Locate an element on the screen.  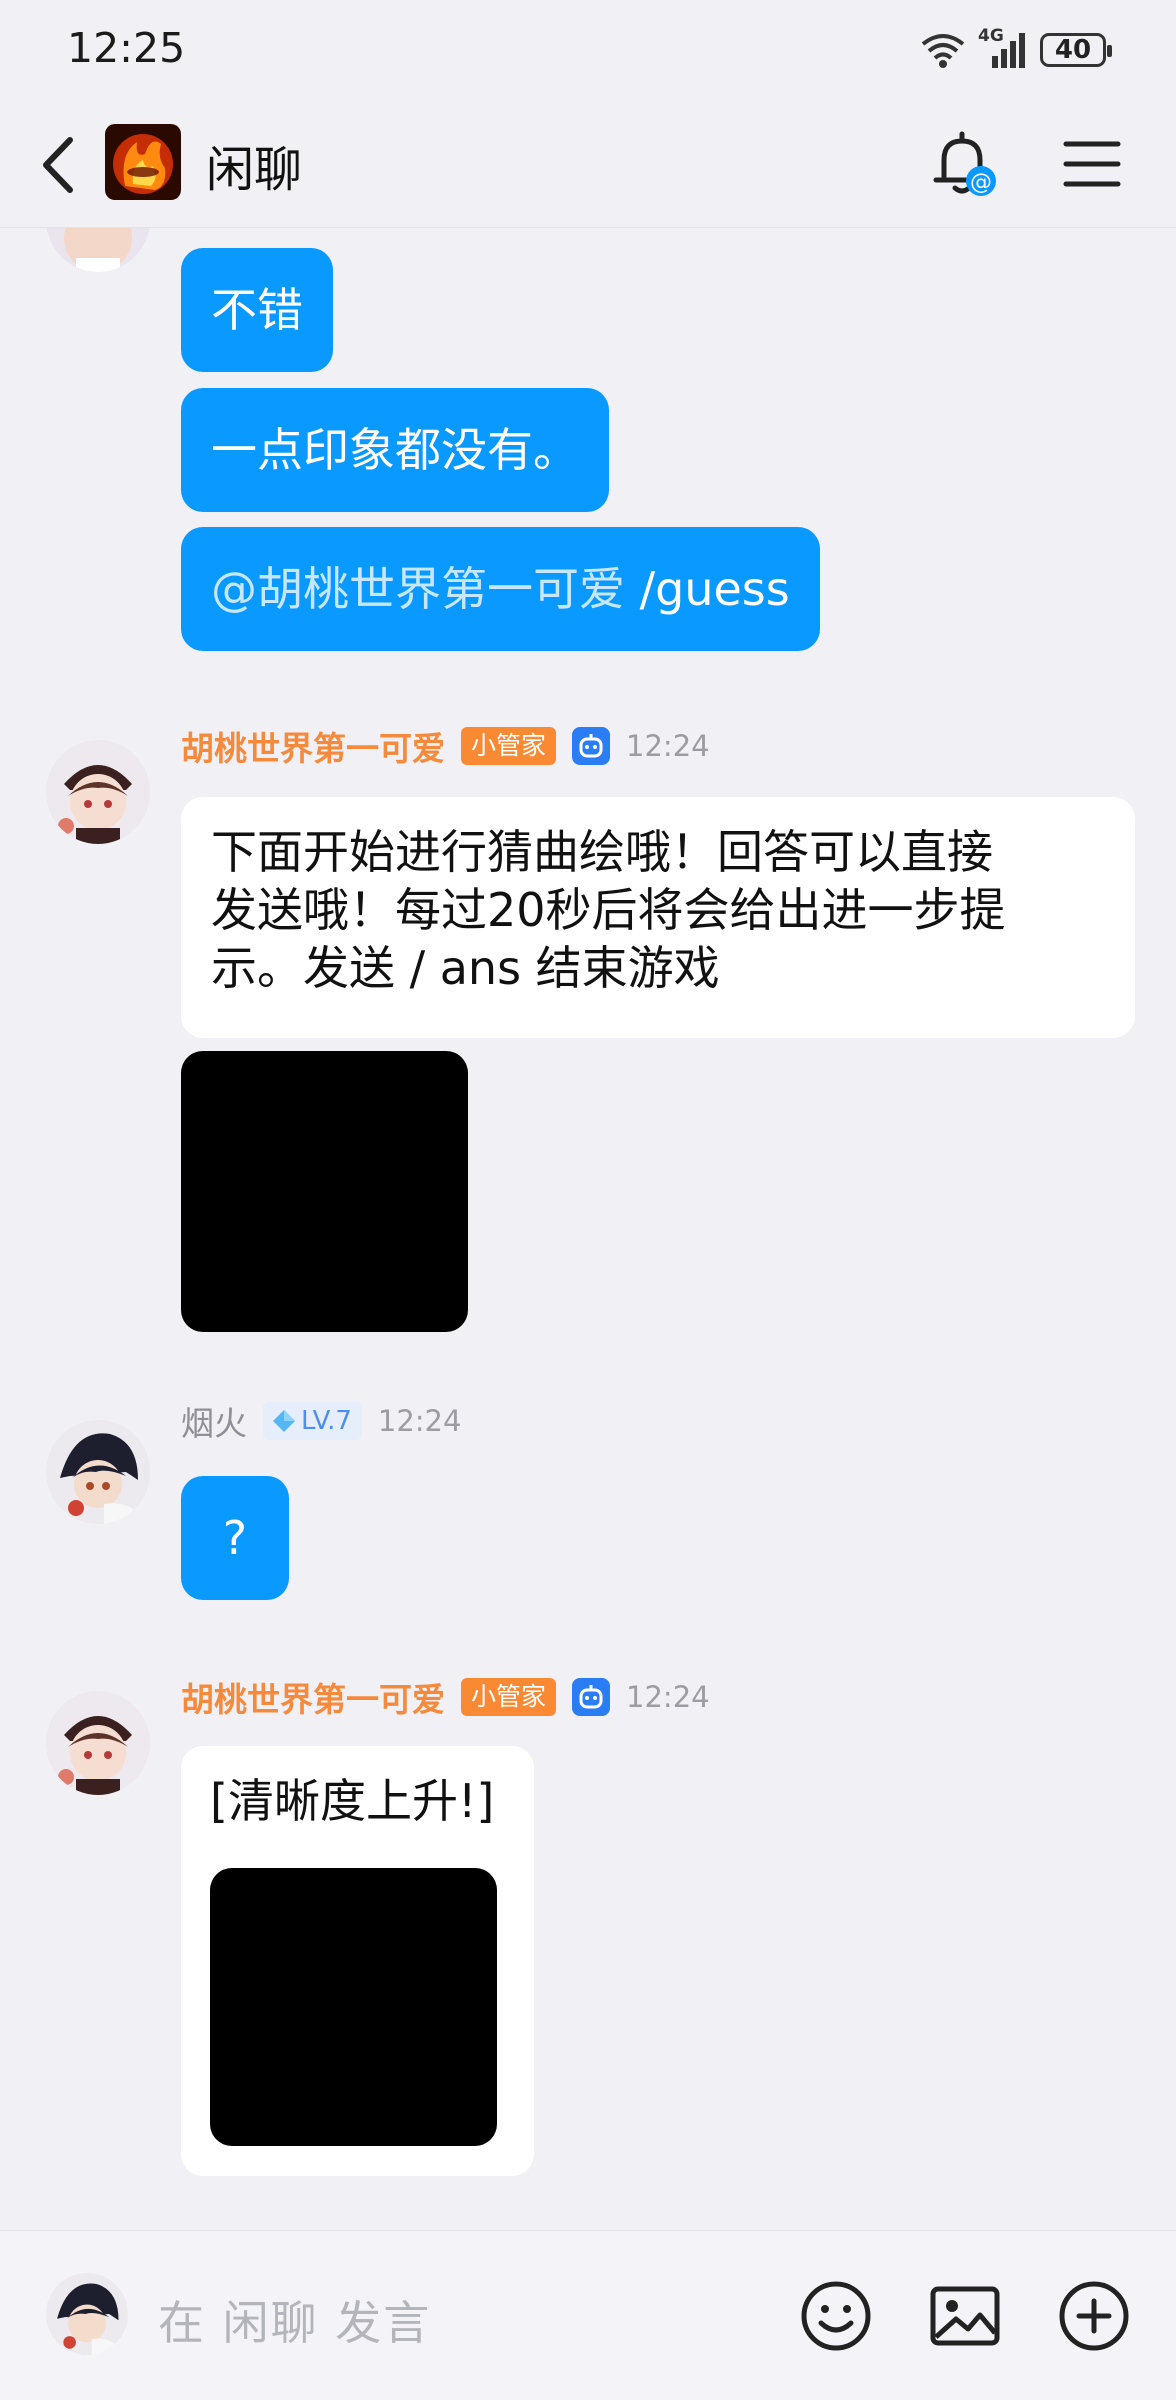
notification-button: @ is located at coordinates (965, 164).